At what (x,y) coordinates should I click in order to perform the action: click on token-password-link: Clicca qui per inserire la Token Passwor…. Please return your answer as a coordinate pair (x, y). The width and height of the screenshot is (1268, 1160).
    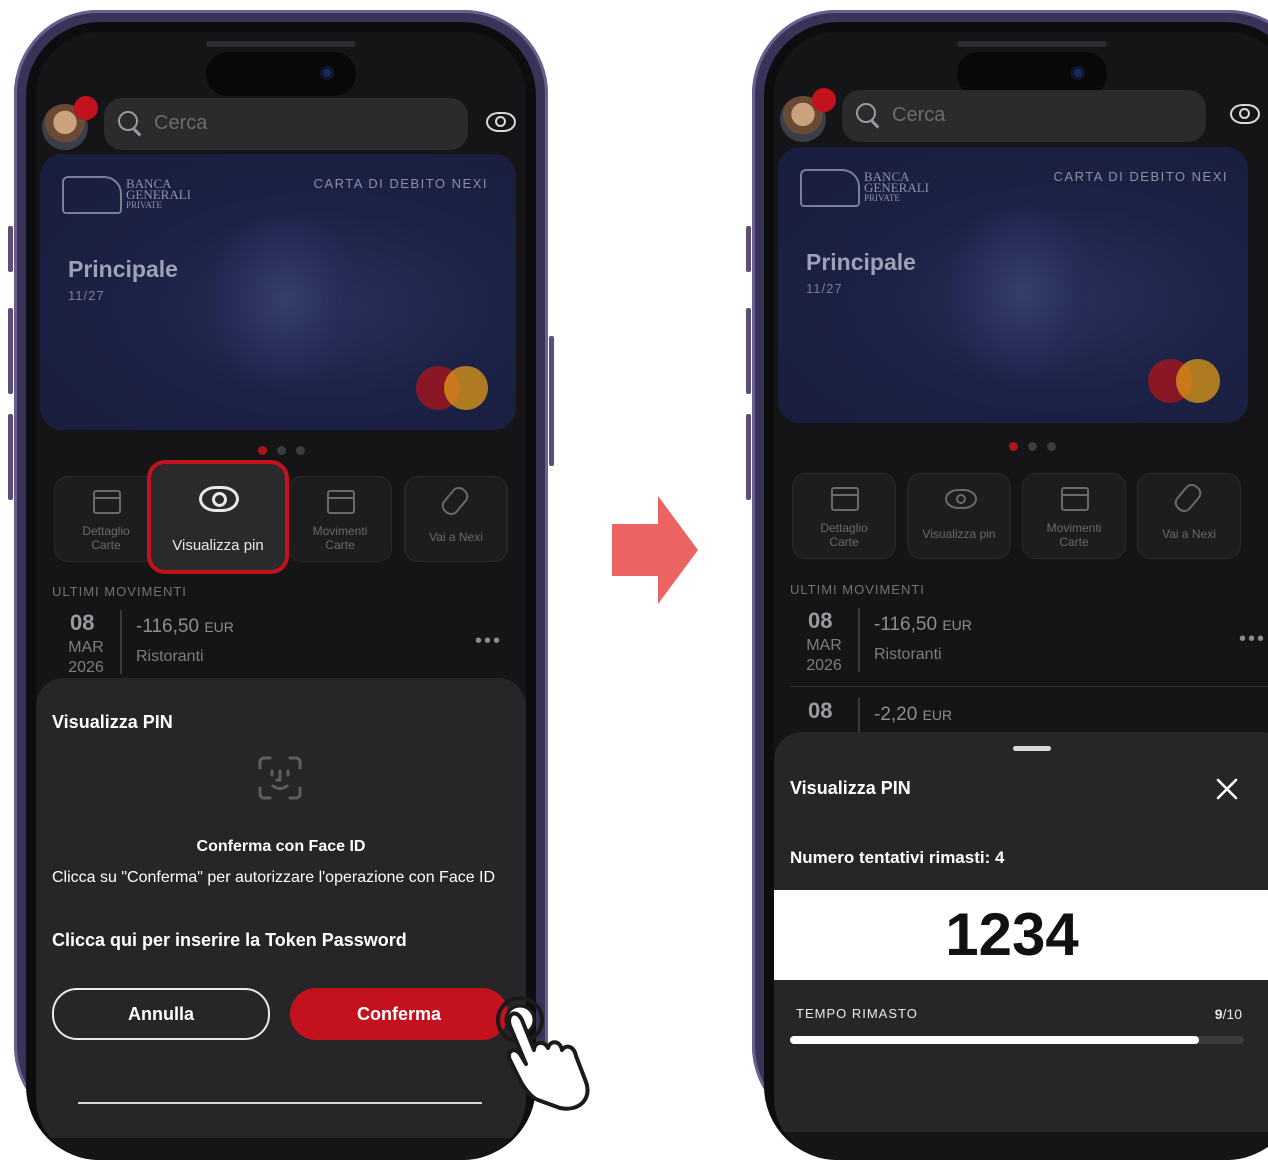
    Looking at the image, I should click on (229, 940).